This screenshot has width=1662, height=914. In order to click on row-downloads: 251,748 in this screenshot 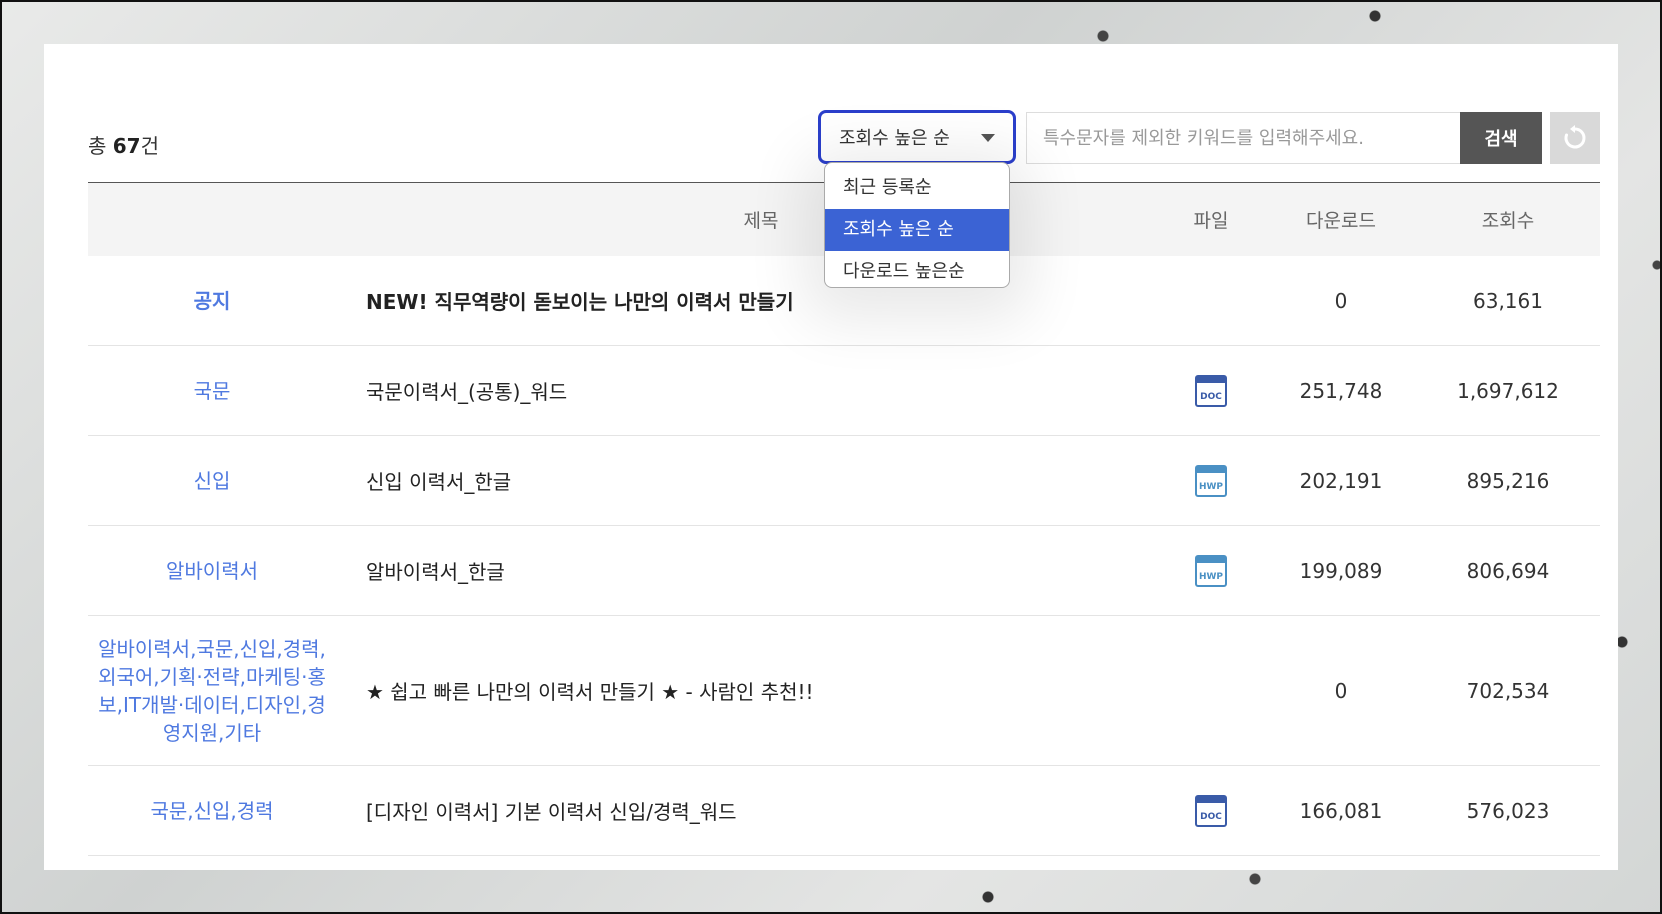, I will do `click(1341, 390)`.